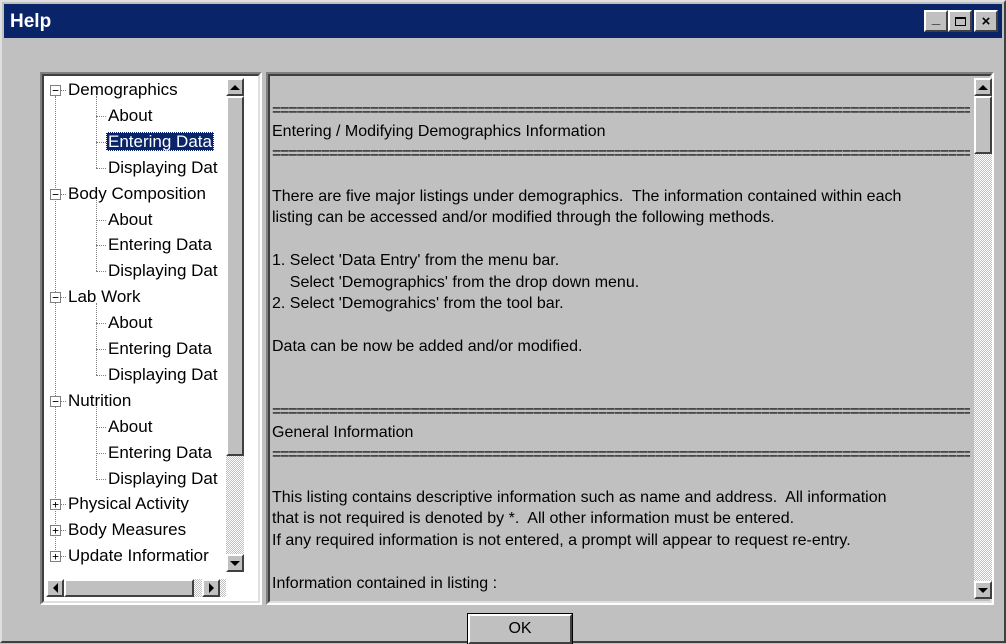 The image size is (1006, 644). I want to click on tree-item-category: Demographics, so click(123, 90).